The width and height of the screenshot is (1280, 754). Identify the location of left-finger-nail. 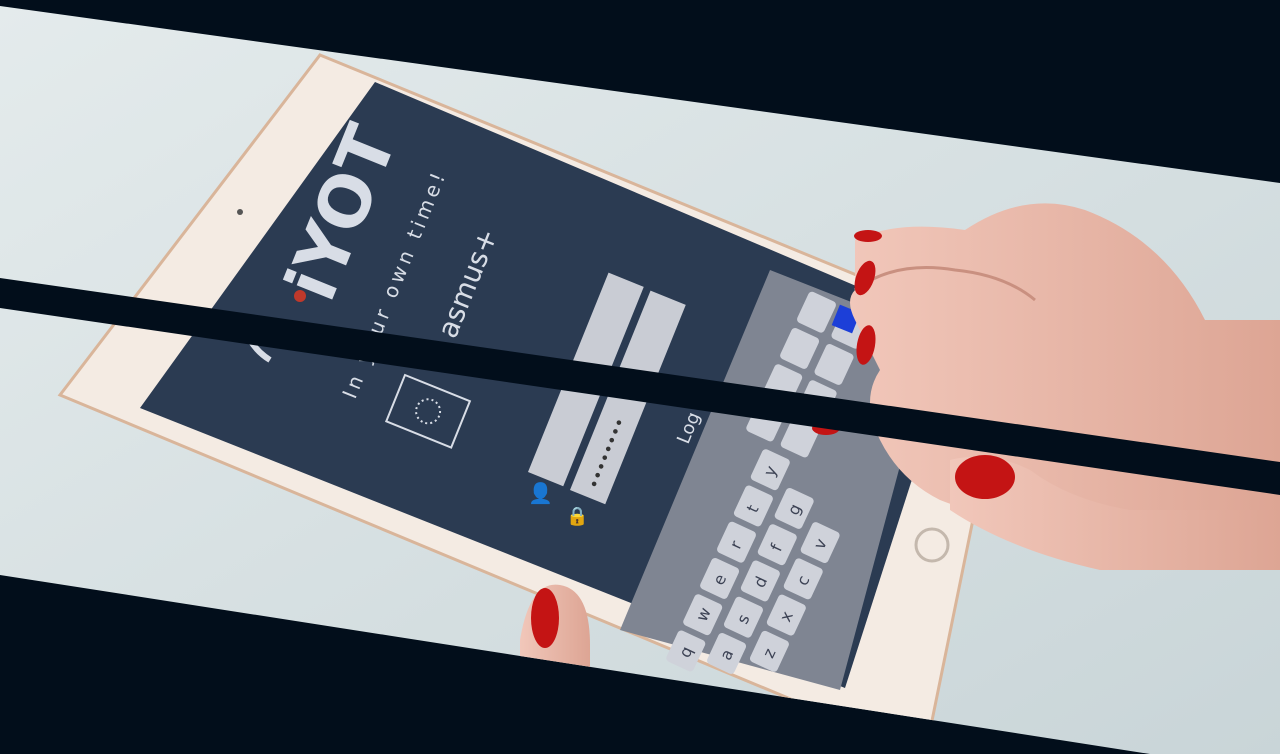
(545, 618).